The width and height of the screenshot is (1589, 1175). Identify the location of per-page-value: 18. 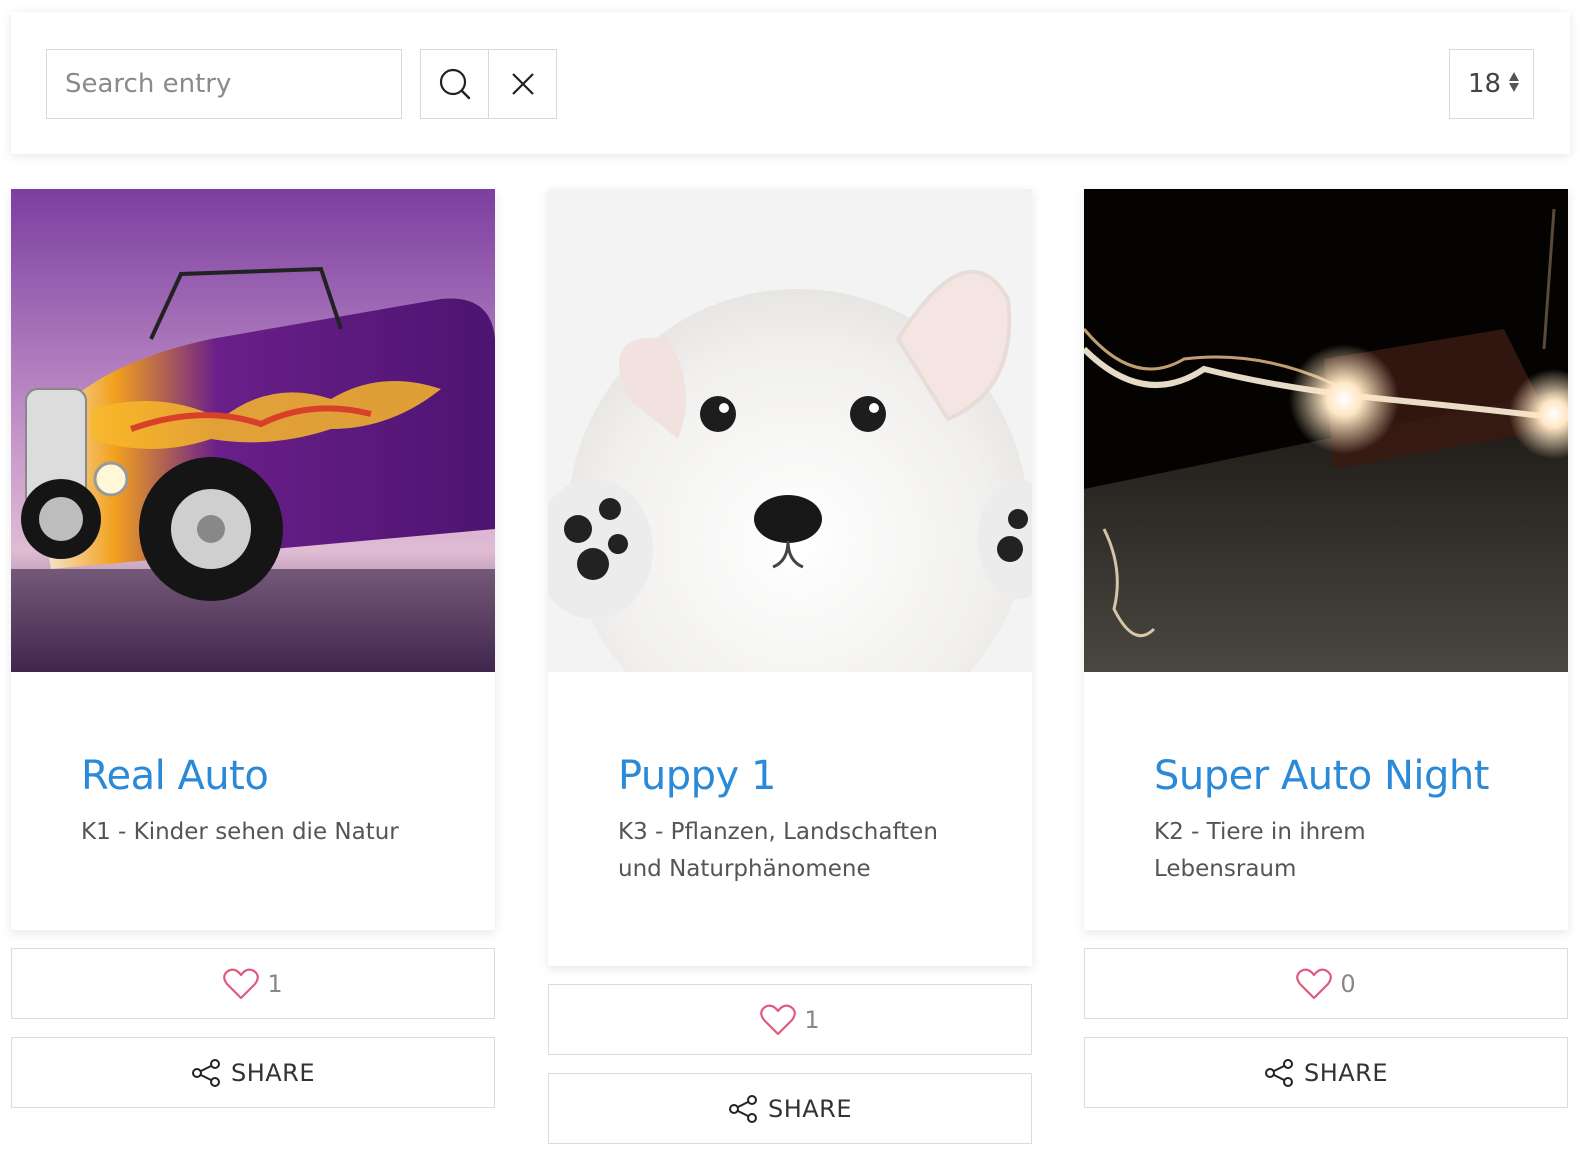
(1485, 84).